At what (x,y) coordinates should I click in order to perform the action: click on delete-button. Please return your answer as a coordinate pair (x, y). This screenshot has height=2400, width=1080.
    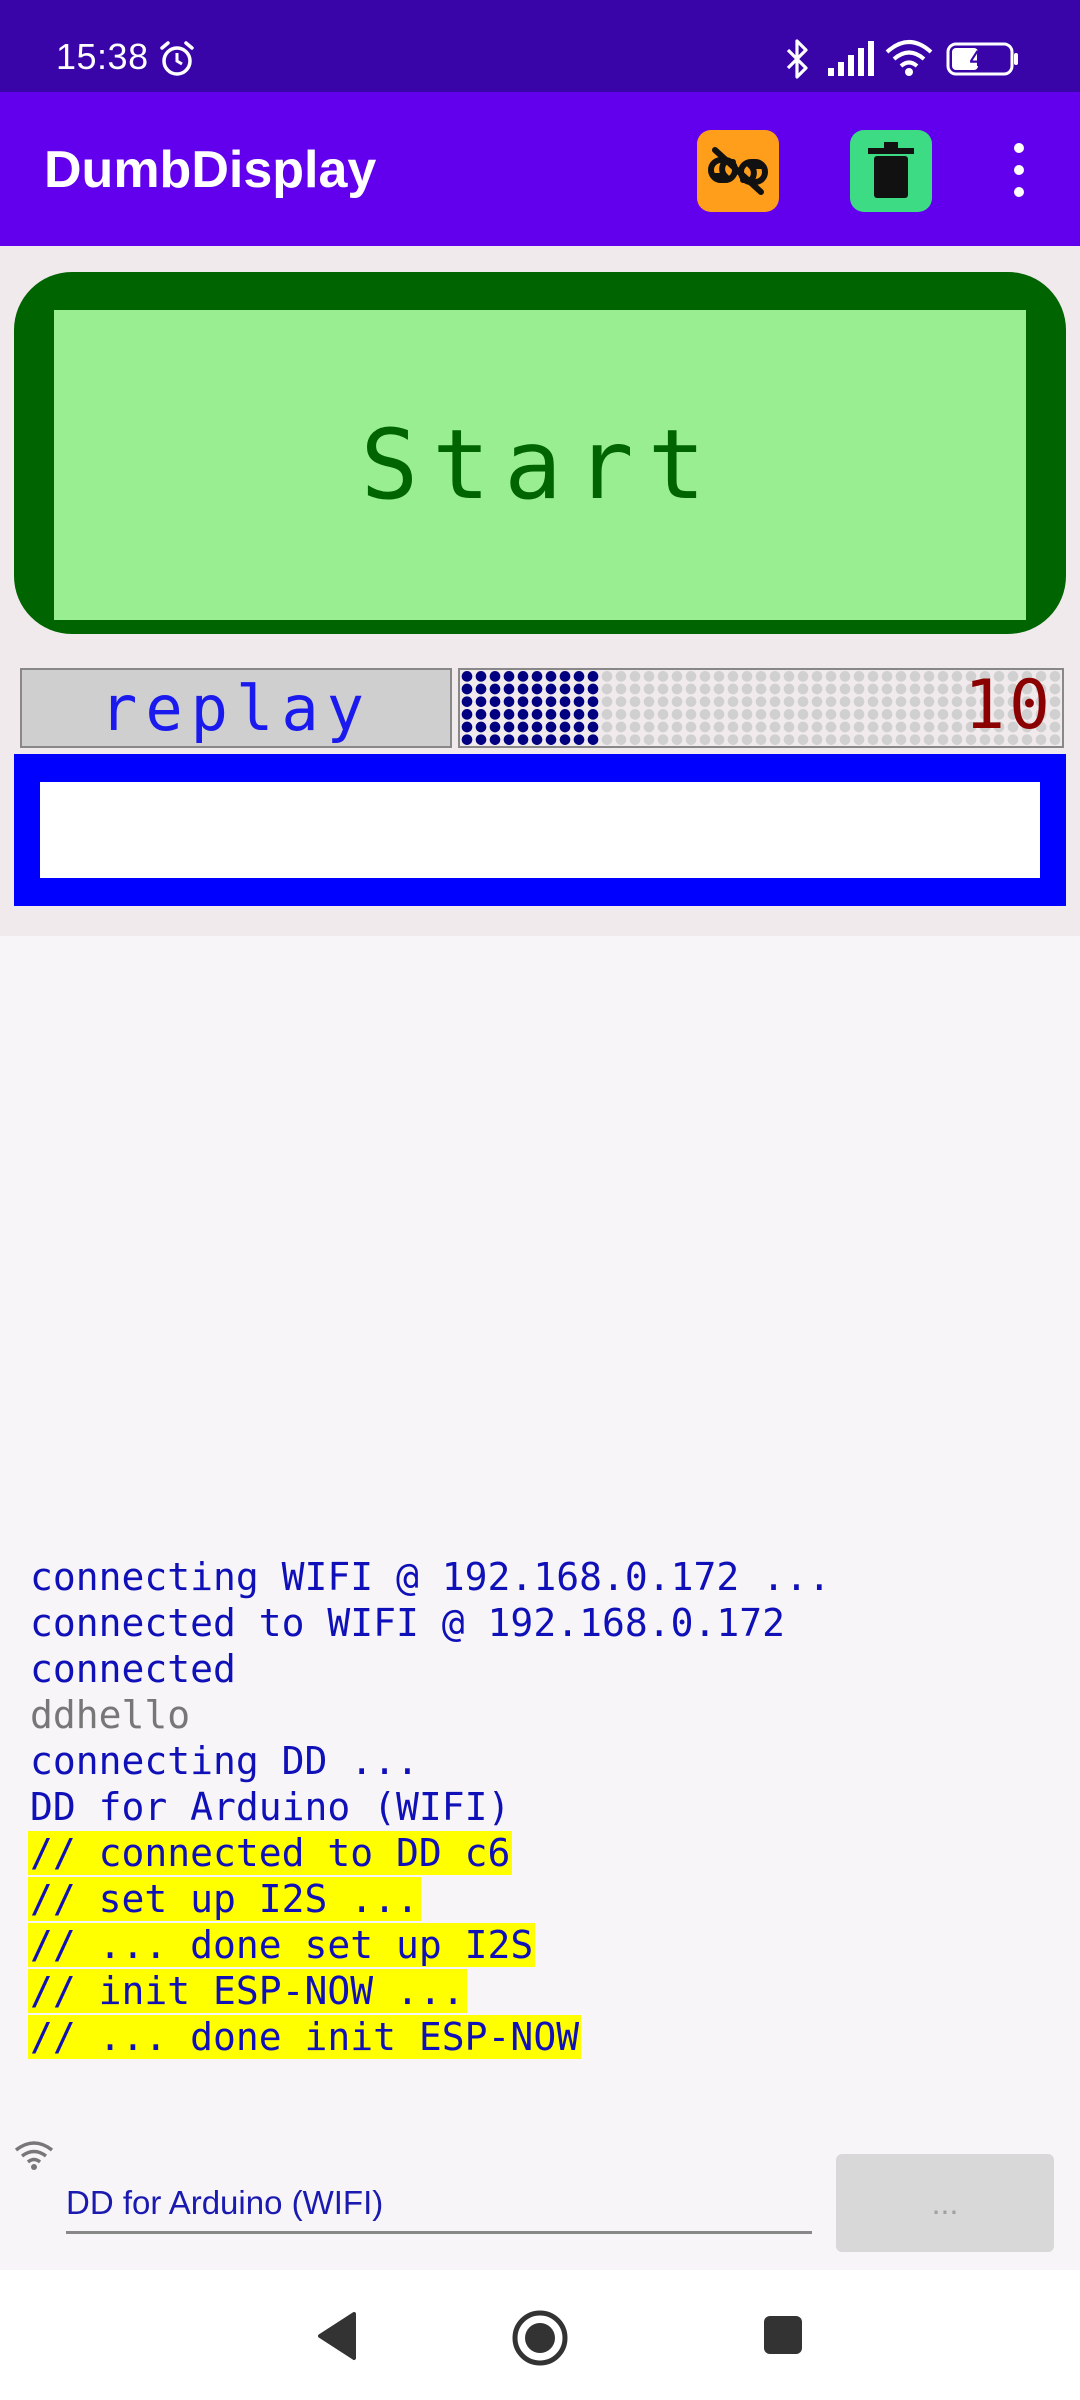
    Looking at the image, I should click on (891, 171).